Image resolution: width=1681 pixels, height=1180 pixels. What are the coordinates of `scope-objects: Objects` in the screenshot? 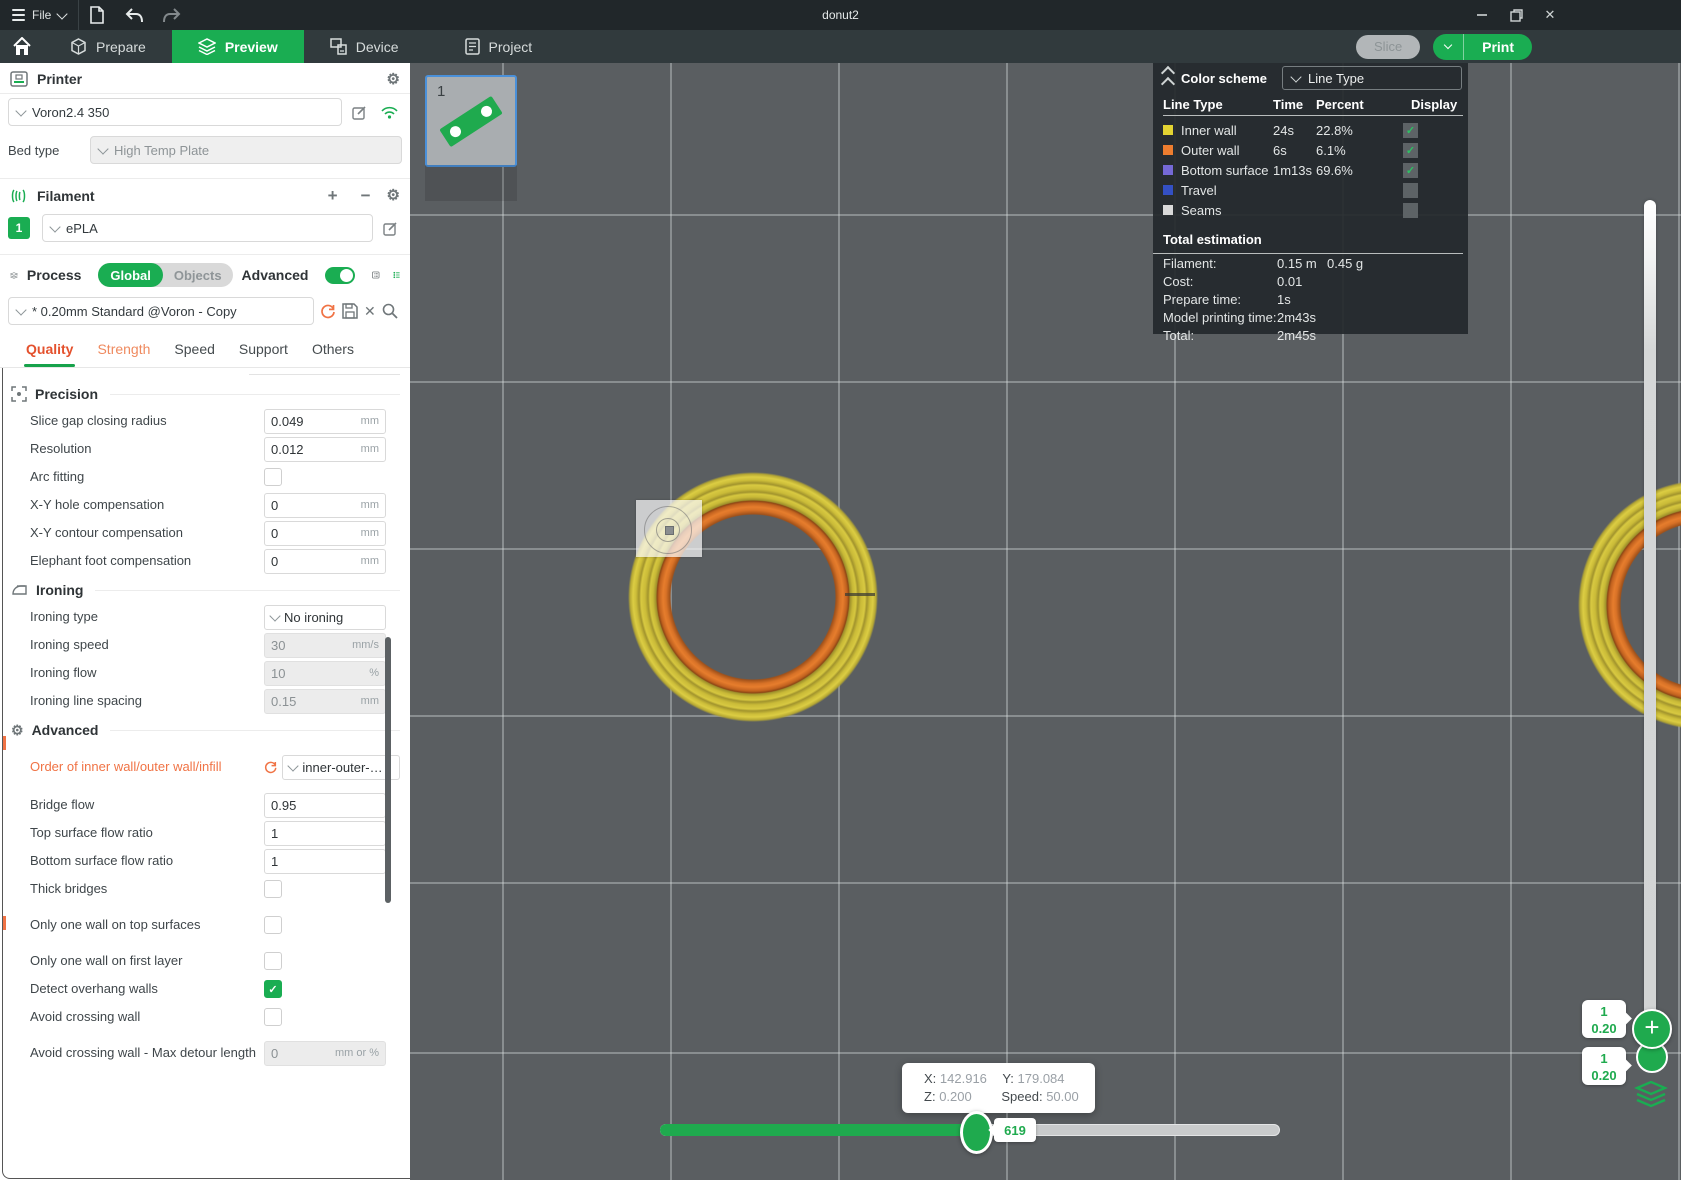 It's located at (198, 275).